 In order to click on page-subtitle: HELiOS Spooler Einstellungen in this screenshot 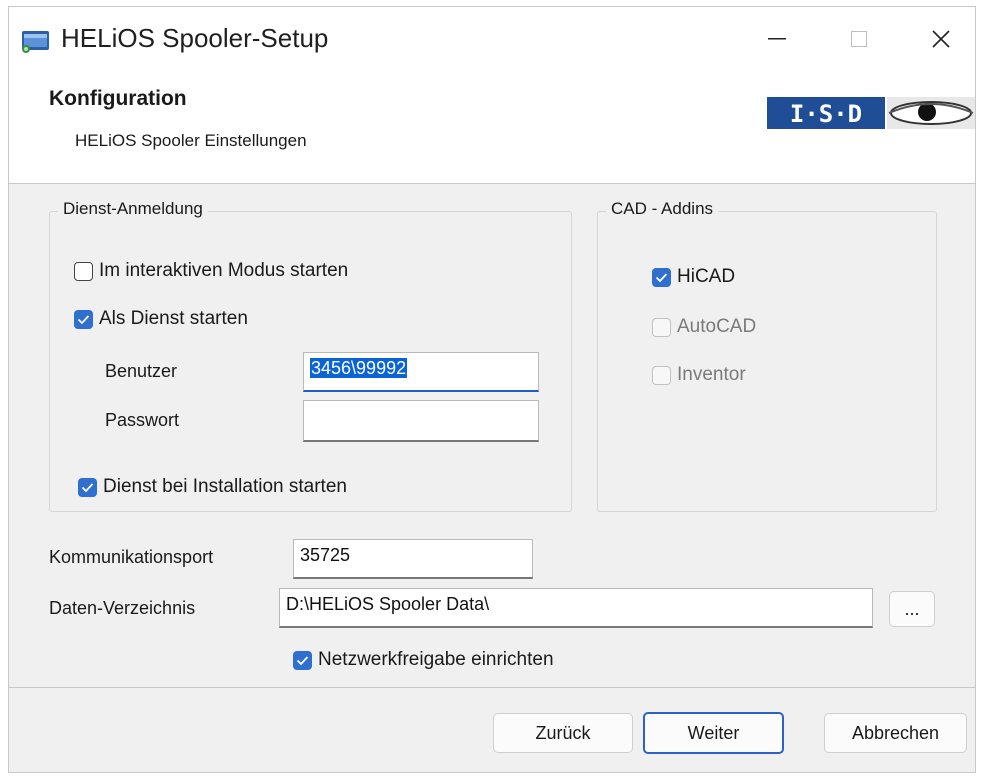, I will do `click(191, 140)`.